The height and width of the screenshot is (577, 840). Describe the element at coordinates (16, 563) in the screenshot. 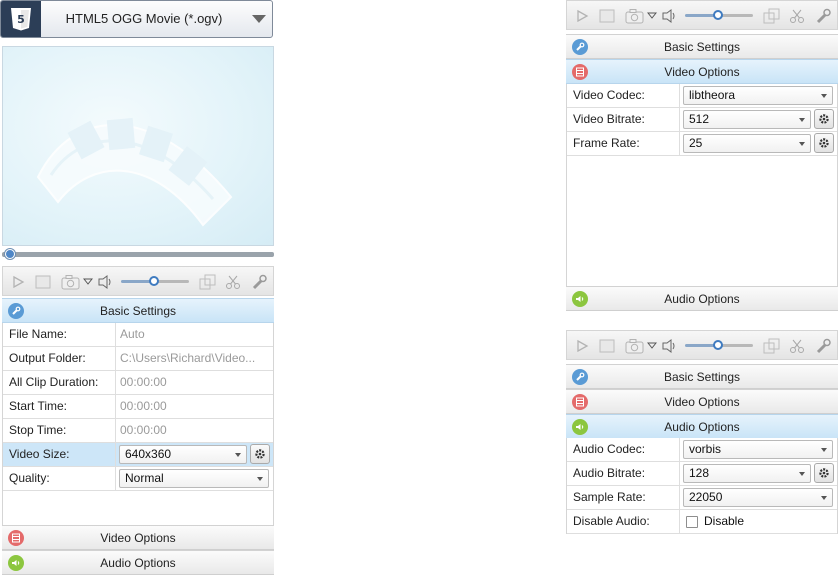

I see `speaker-icon` at that location.